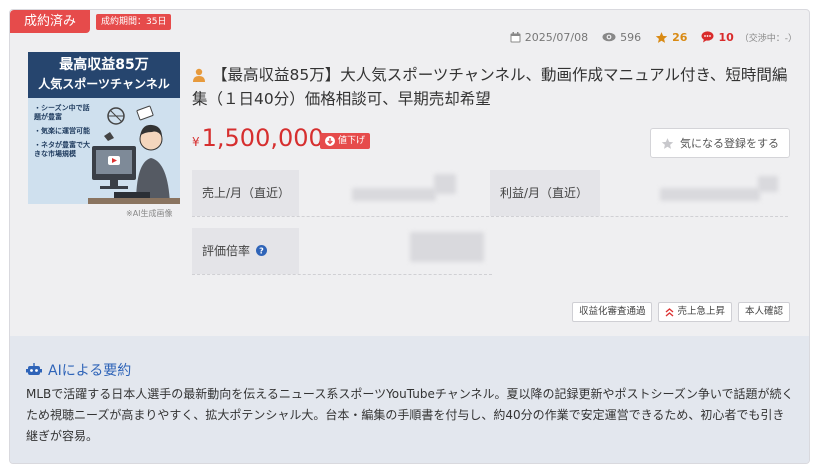 This screenshot has height=469, width=820. Describe the element at coordinates (226, 251) in the screenshot. I see `multiple-label-text: 評価倍率` at that location.